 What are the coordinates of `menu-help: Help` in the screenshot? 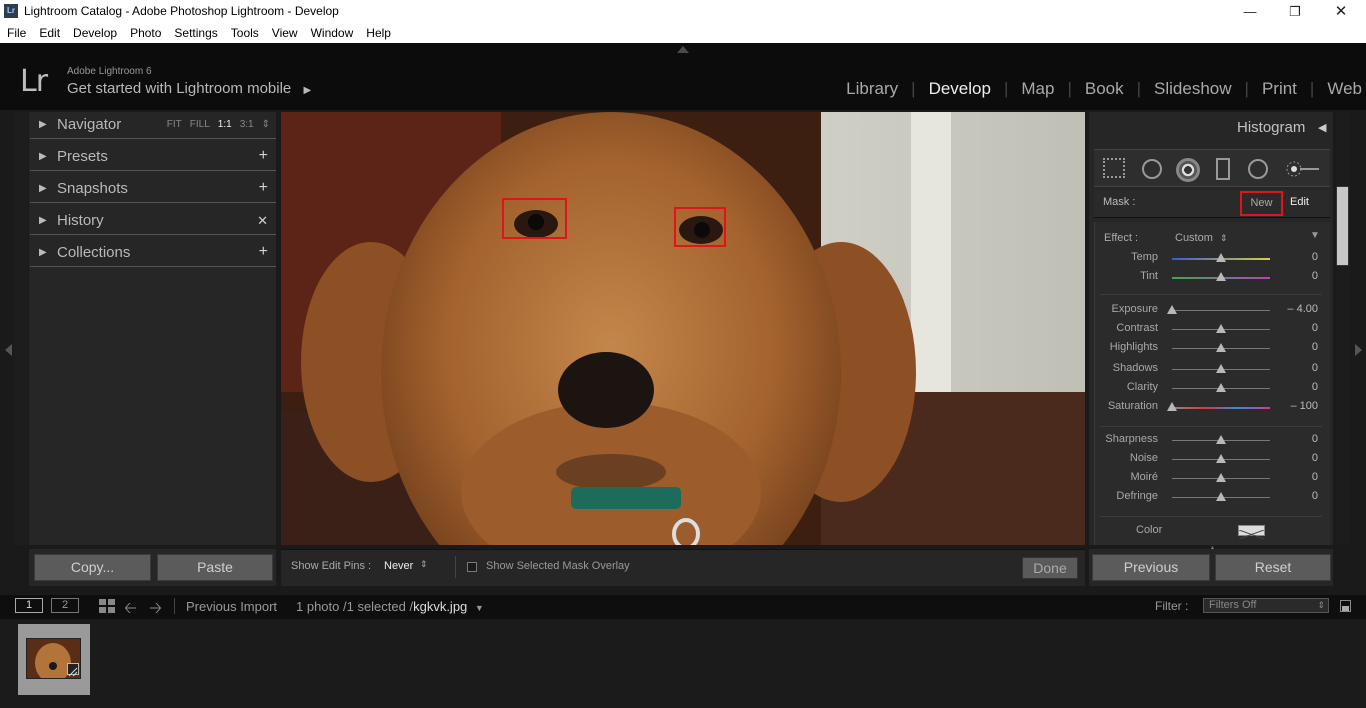 It's located at (378, 31).